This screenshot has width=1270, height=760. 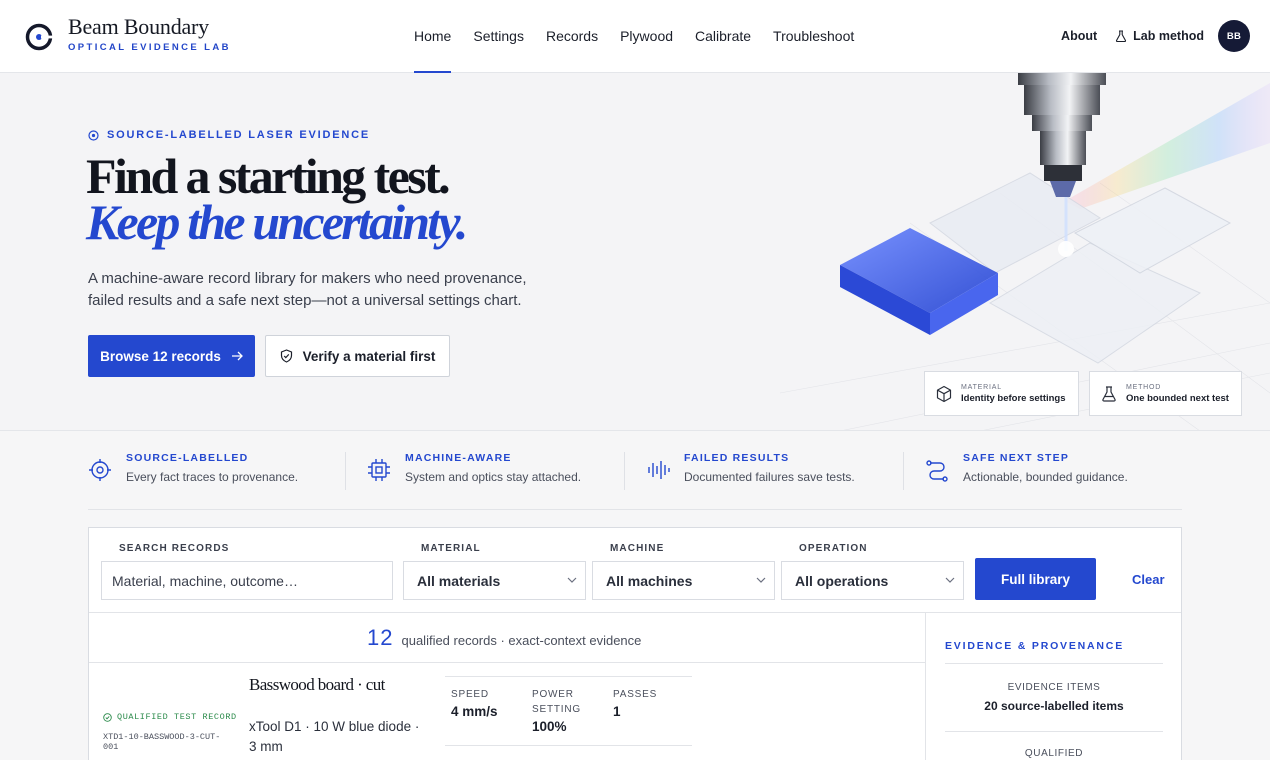 What do you see at coordinates (769, 477) in the screenshot?
I see `feature-desc: Documented failures save tests.` at bounding box center [769, 477].